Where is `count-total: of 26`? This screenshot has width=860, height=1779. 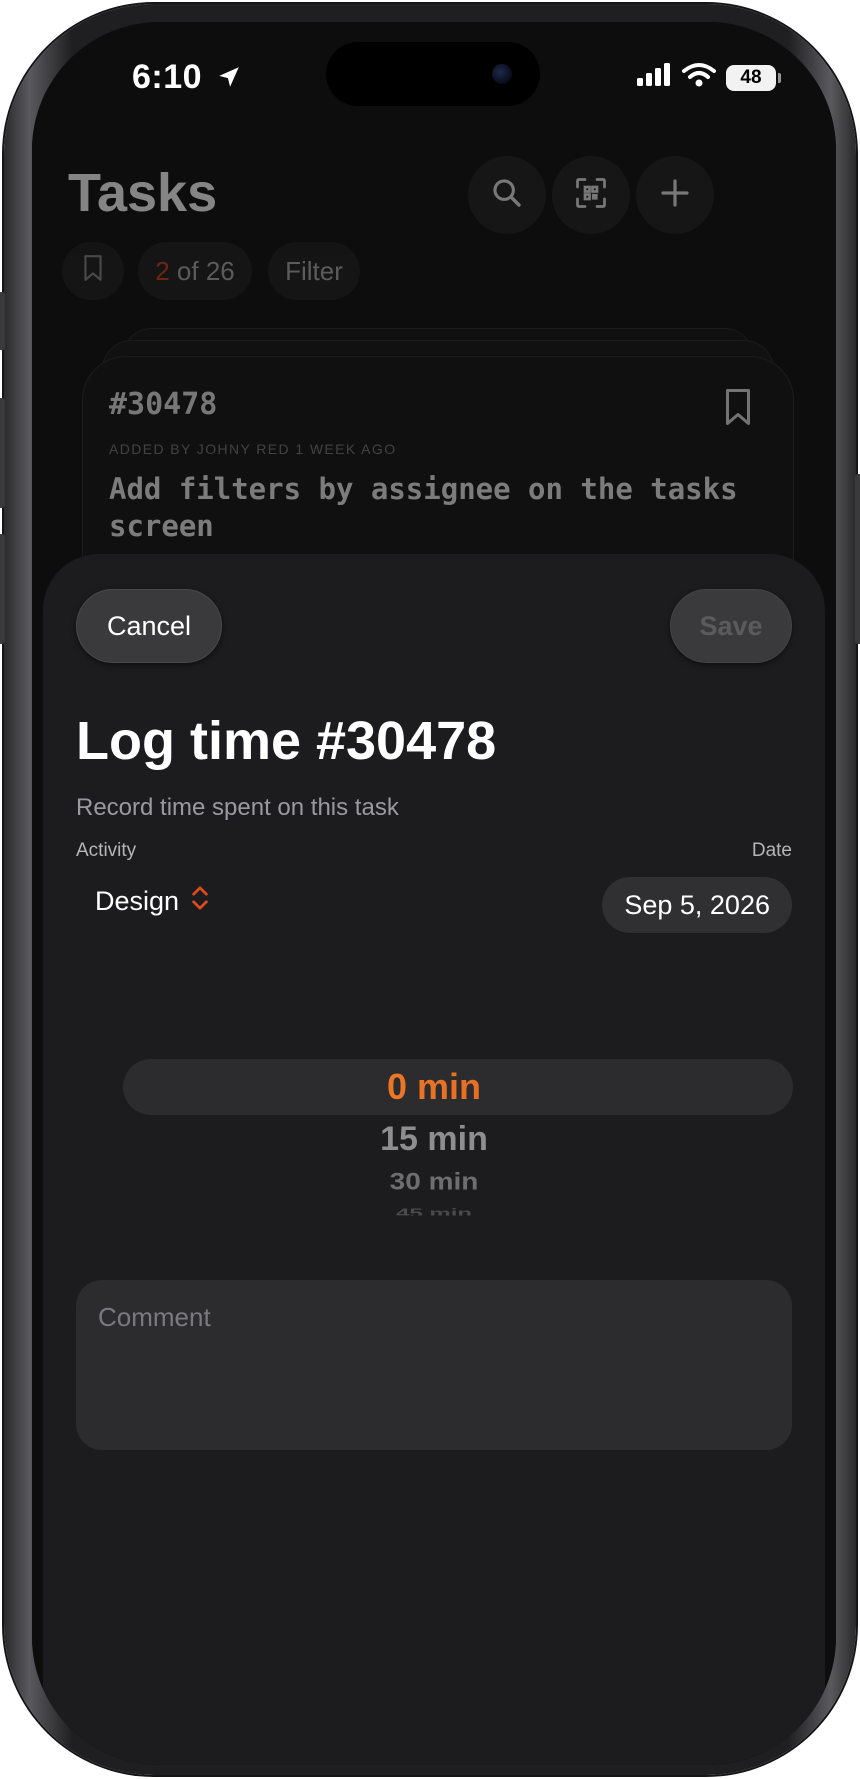
count-total: of 26 is located at coordinates (202, 270).